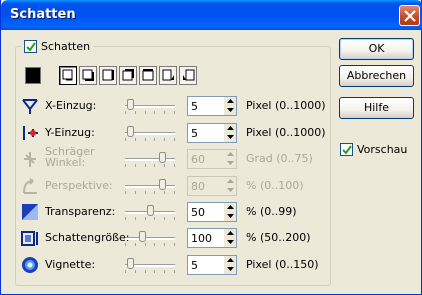  I want to click on transparency-icon, so click(30, 212).